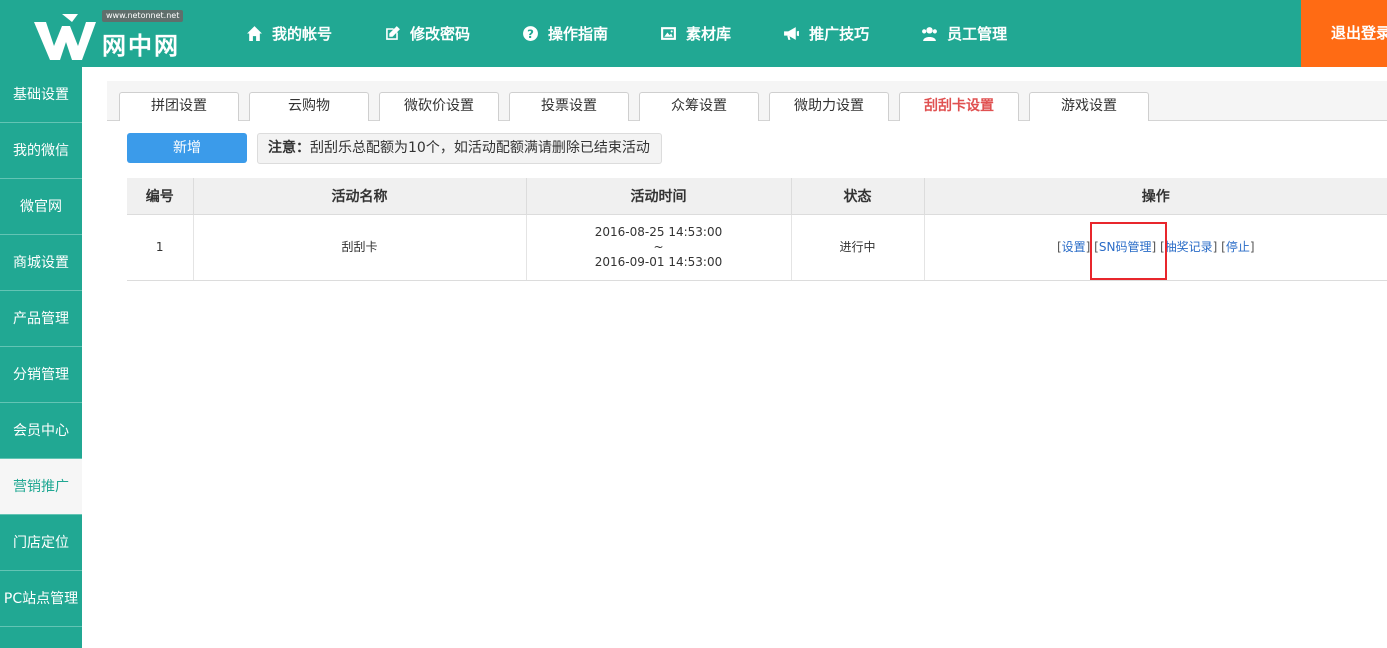  I want to click on users-icon, so click(930, 34).